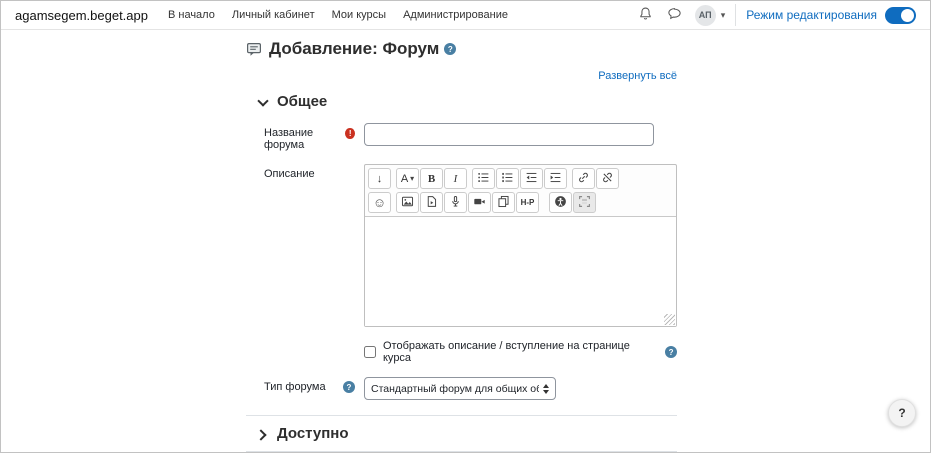 Image resolution: width=931 pixels, height=453 pixels. I want to click on outdent-icon, so click(531, 179).